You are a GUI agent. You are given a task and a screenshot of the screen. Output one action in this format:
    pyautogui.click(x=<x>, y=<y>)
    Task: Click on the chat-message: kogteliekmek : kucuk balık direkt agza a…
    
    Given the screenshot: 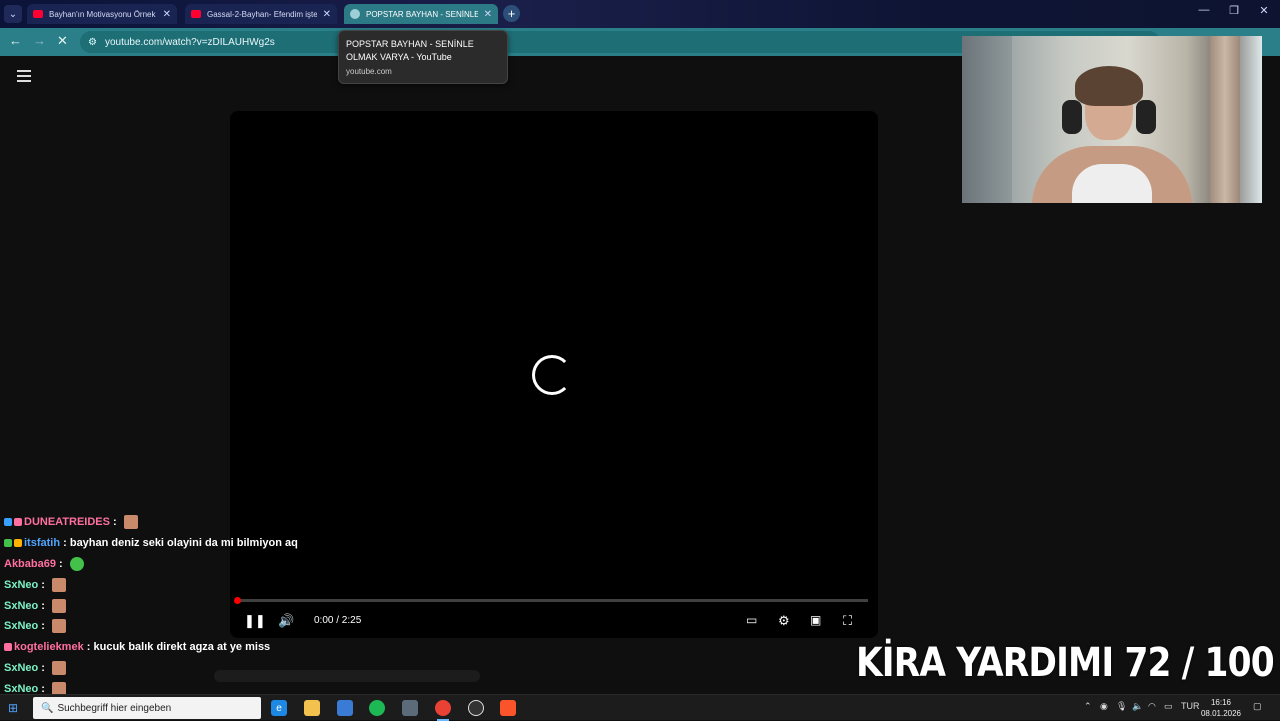 What is the action you would take?
    pyautogui.click(x=184, y=647)
    